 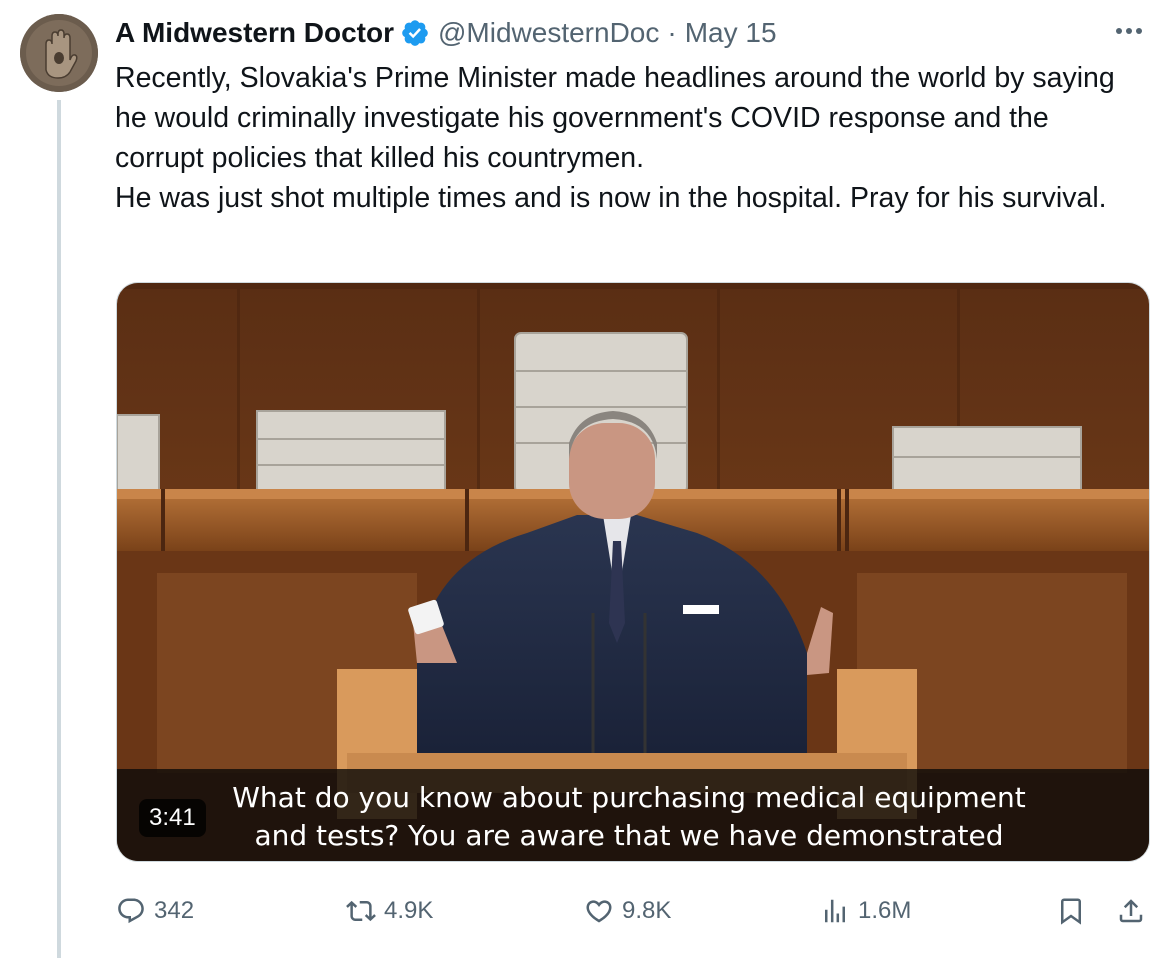 I want to click on hand-sculpture-icon, so click(x=59, y=53).